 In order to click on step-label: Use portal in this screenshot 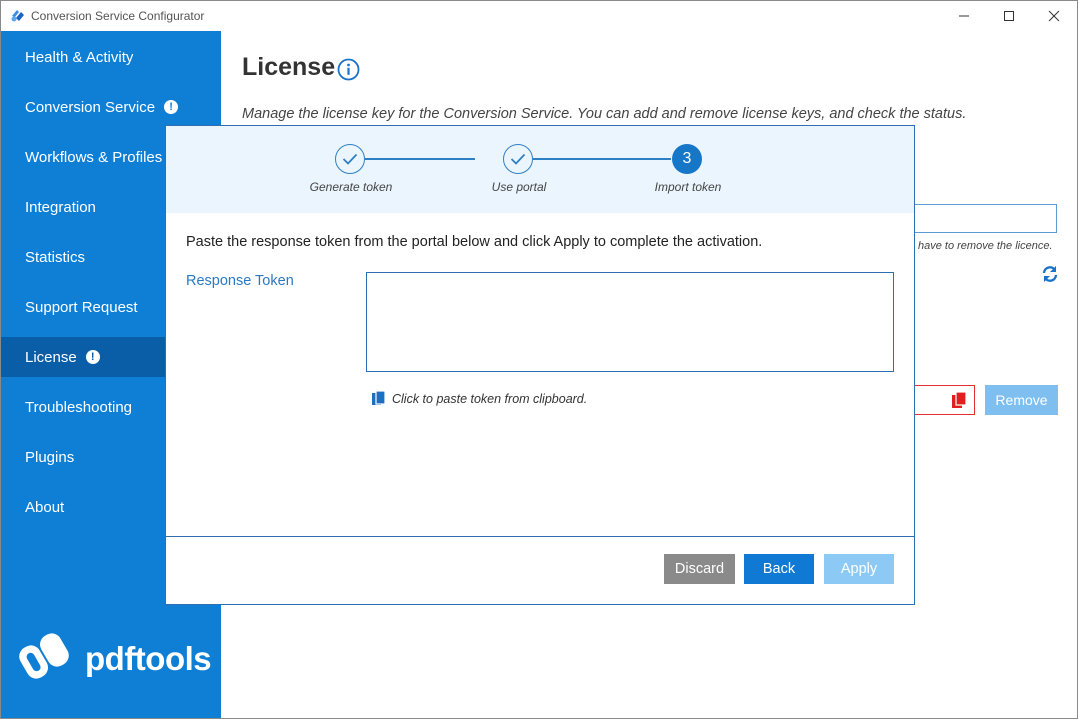, I will do `click(519, 187)`.